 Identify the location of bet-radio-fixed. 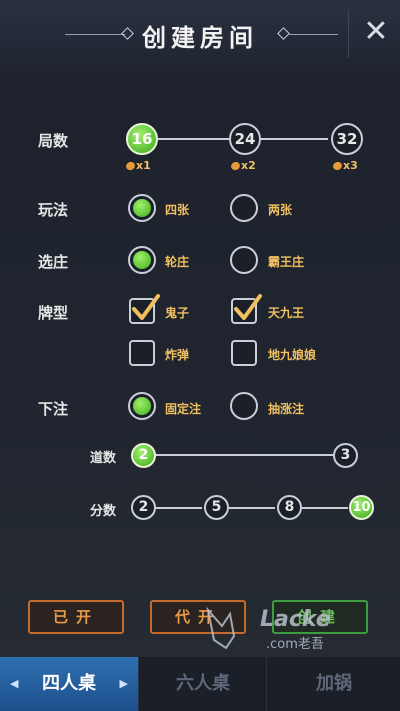
(142, 406).